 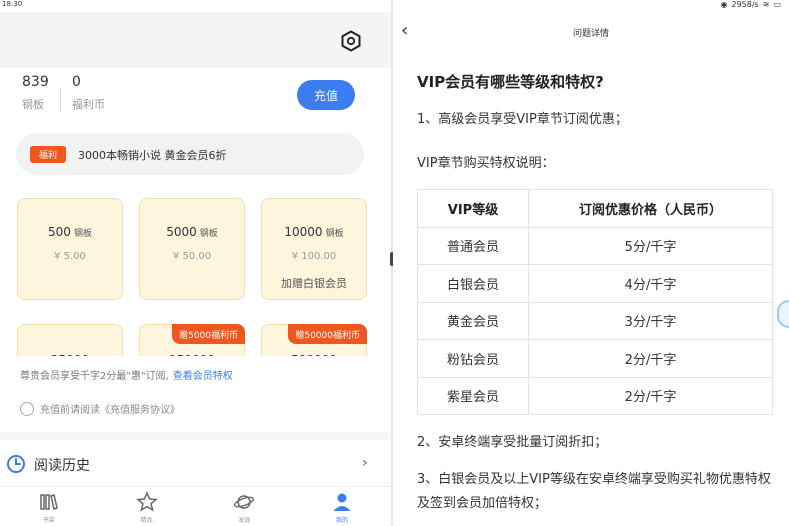 I want to click on promo-tag: 福利, so click(x=48, y=154).